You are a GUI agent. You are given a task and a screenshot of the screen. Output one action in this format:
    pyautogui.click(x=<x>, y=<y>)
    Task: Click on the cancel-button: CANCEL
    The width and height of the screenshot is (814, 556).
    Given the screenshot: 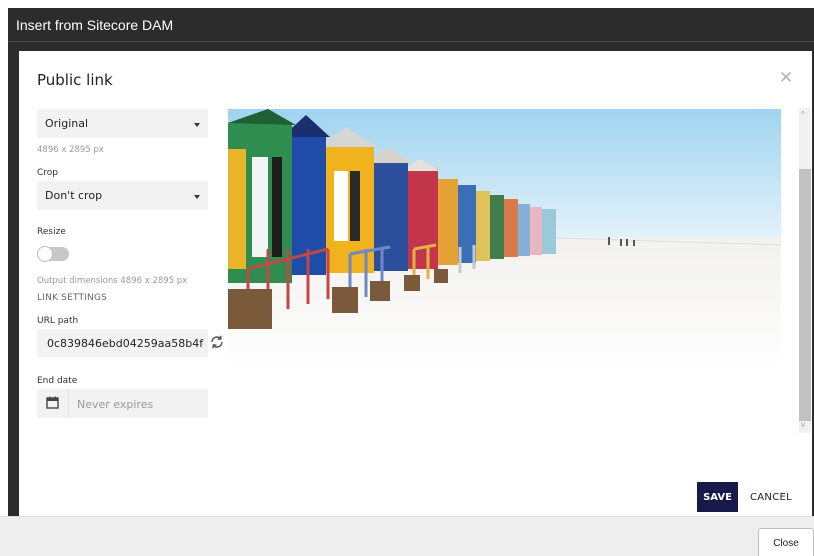 What is the action you would take?
    pyautogui.click(x=771, y=497)
    